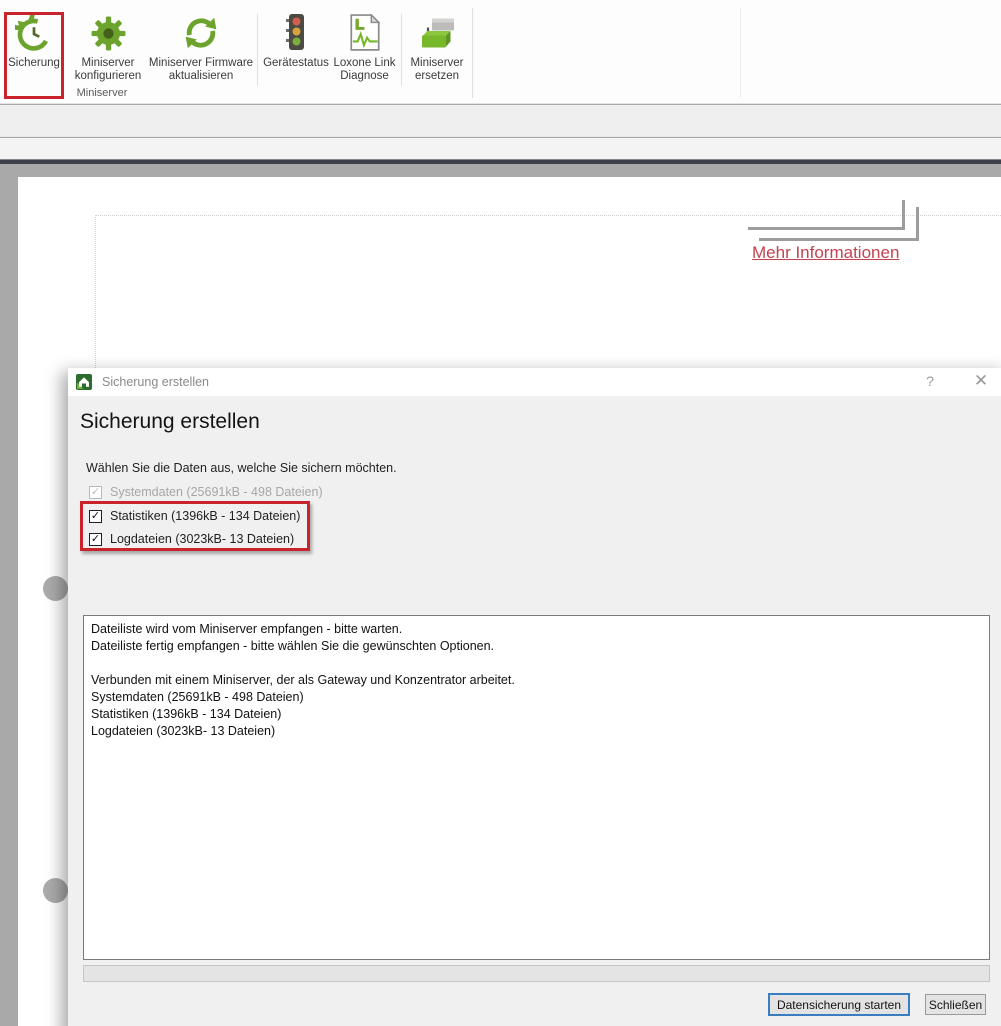 Image resolution: width=1001 pixels, height=1026 pixels. Describe the element at coordinates (34, 33) in the screenshot. I see `backup-history-icon` at that location.